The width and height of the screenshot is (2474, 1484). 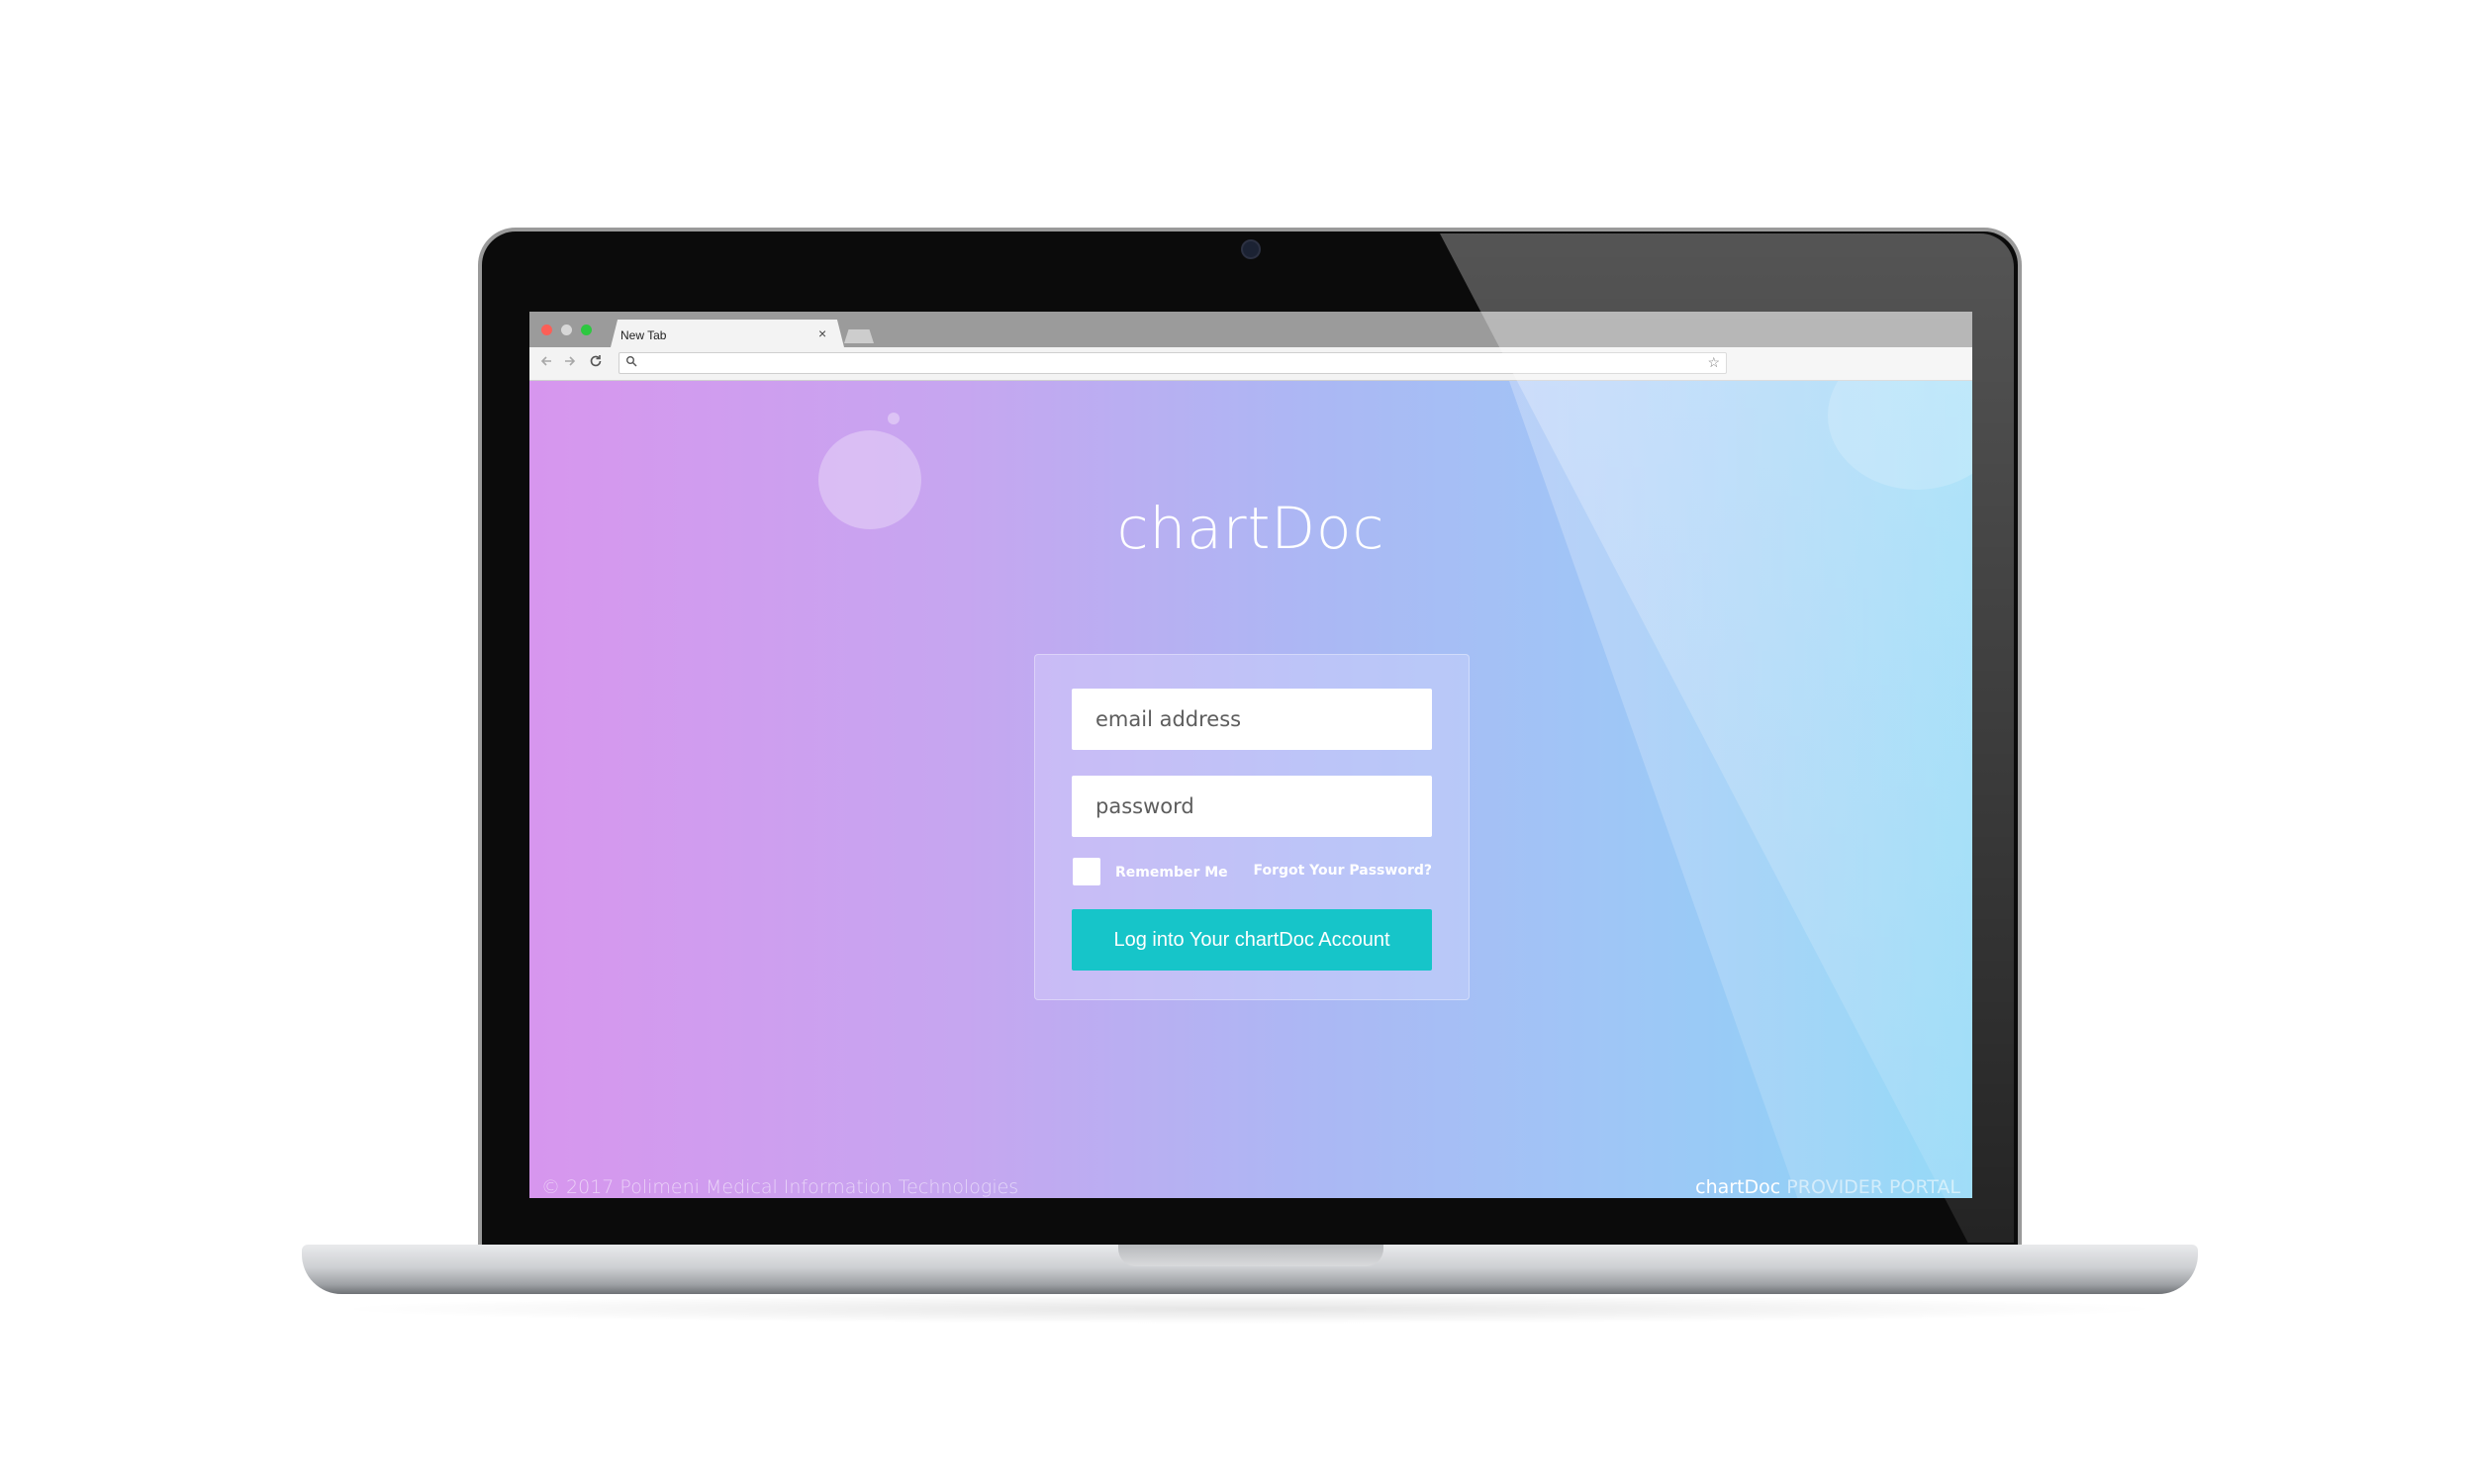 What do you see at coordinates (1252, 719) in the screenshot?
I see `email-field` at bounding box center [1252, 719].